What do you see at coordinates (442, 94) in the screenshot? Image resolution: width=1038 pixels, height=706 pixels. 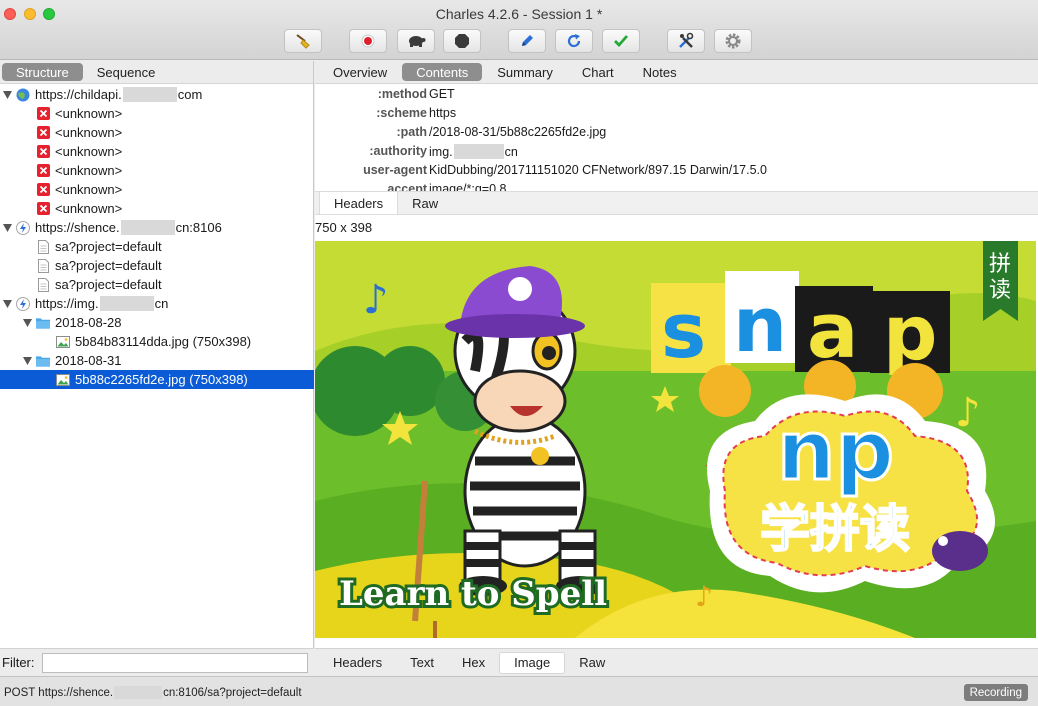 I see `header-value: GET` at bounding box center [442, 94].